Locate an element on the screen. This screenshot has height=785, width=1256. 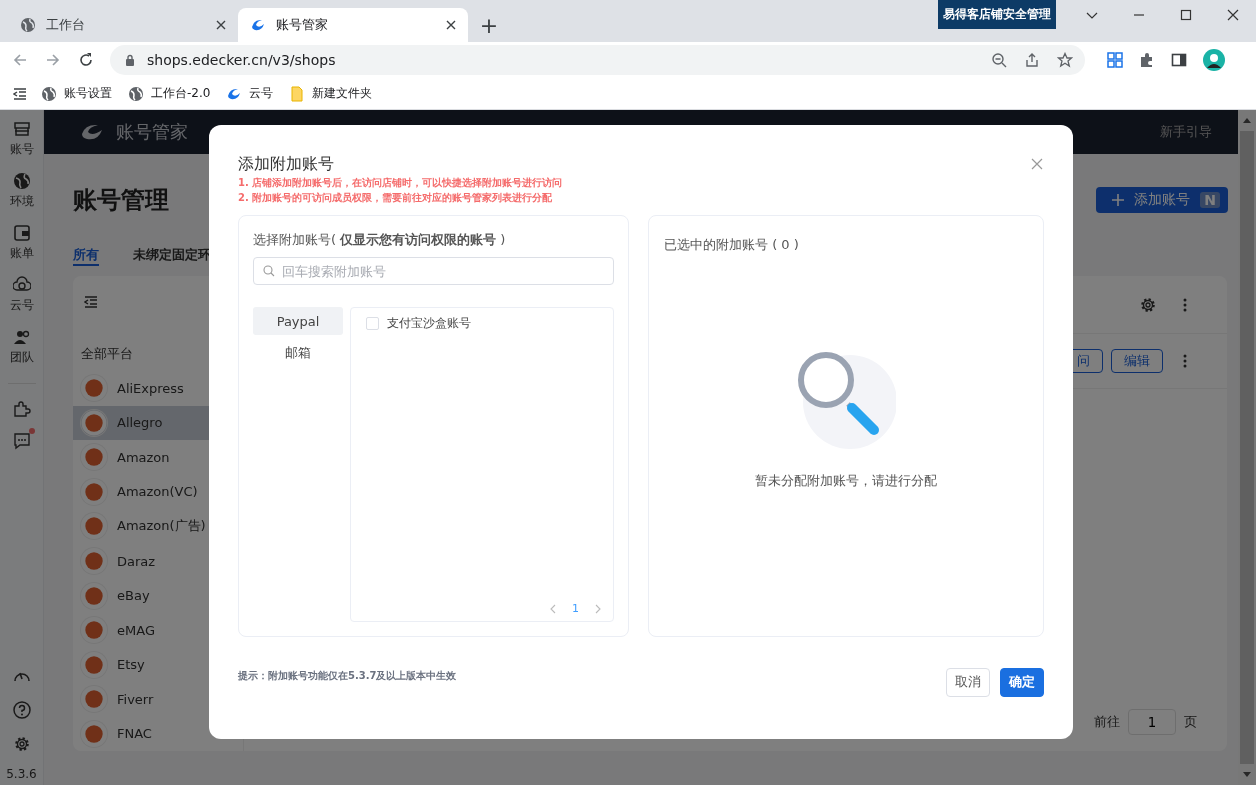
category-item: Paypal is located at coordinates (298, 321).